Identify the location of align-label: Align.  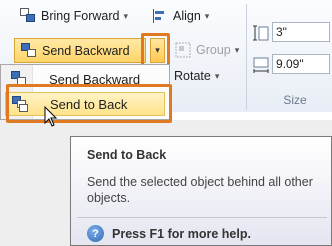
(187, 16).